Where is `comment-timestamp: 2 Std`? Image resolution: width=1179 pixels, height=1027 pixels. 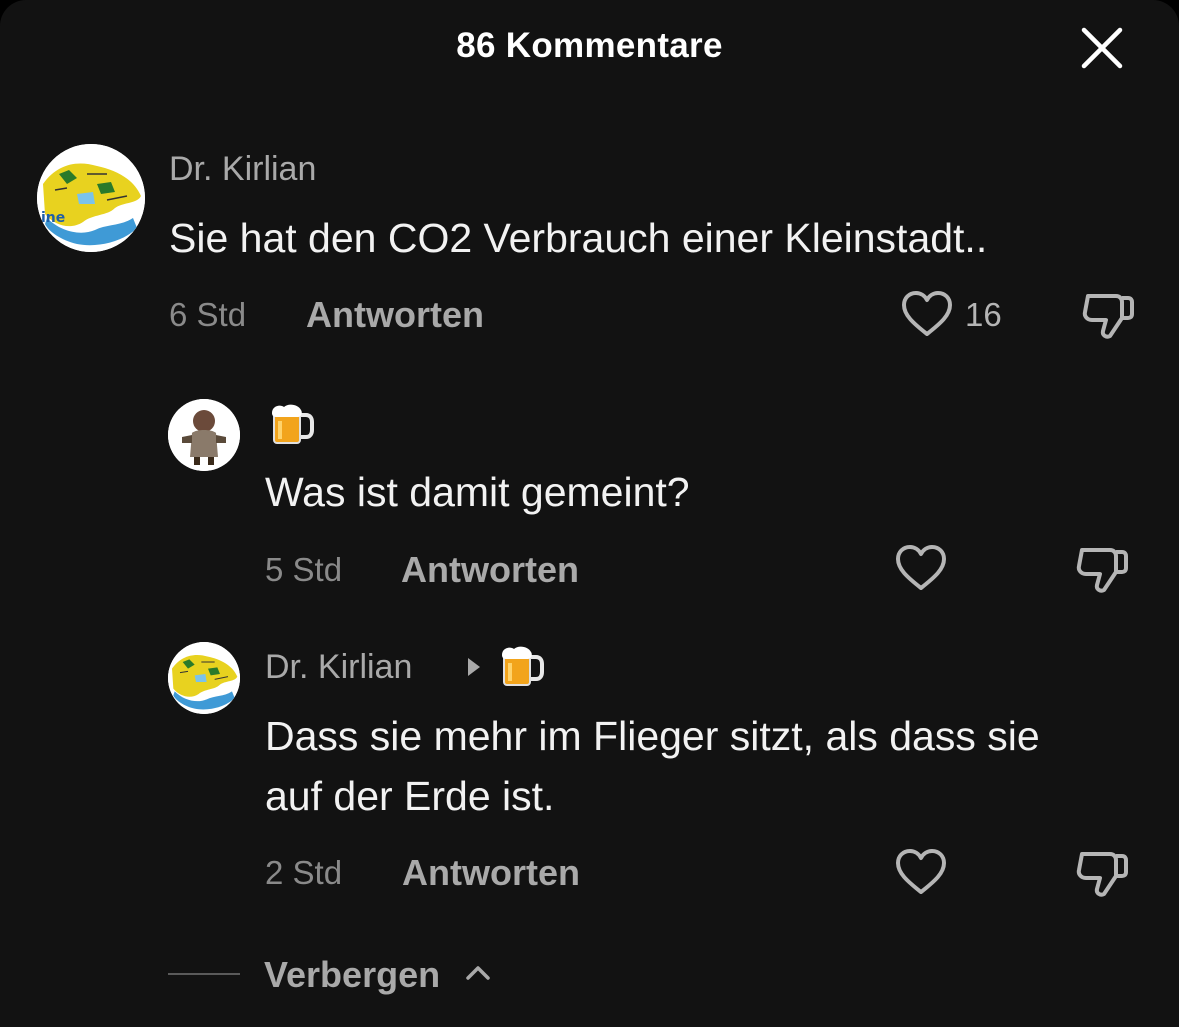 comment-timestamp: 2 Std is located at coordinates (304, 872).